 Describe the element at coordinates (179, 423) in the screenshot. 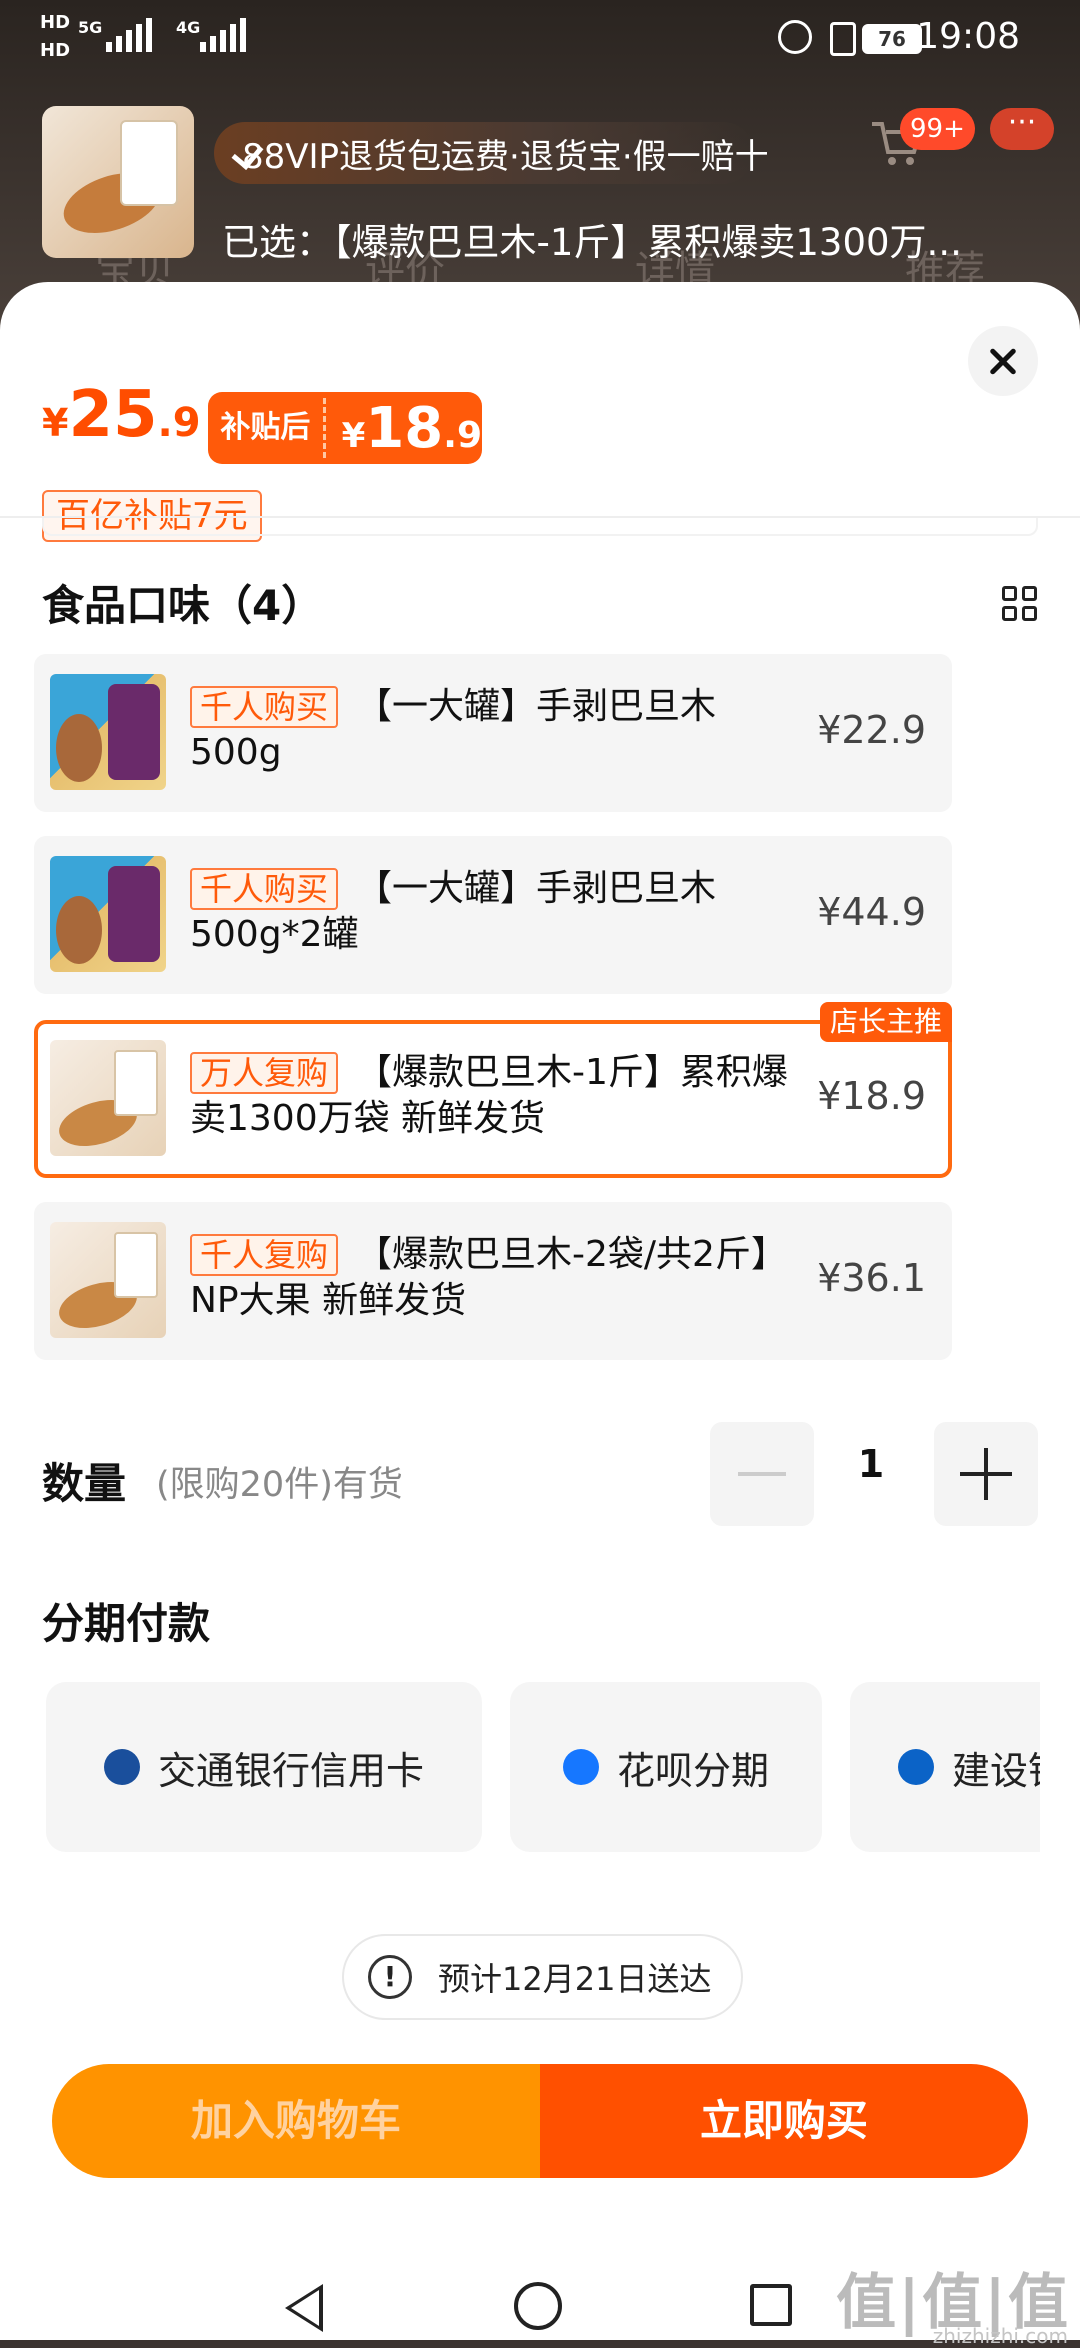

I see `price-decimal: .9` at that location.